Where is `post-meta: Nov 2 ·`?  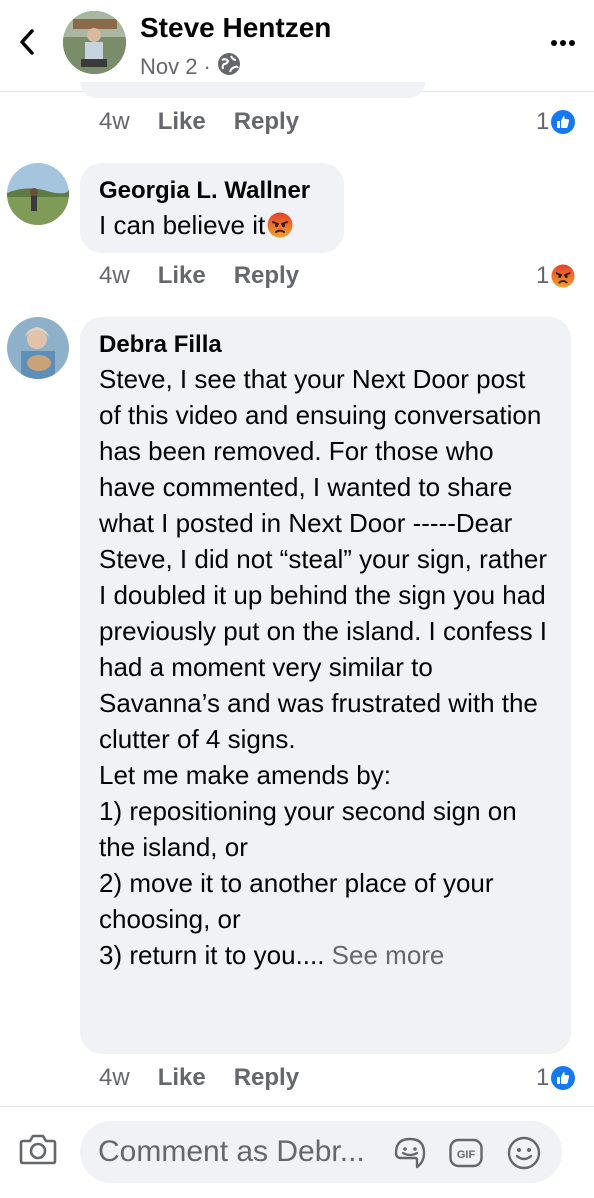 post-meta: Nov 2 · is located at coordinates (190, 67).